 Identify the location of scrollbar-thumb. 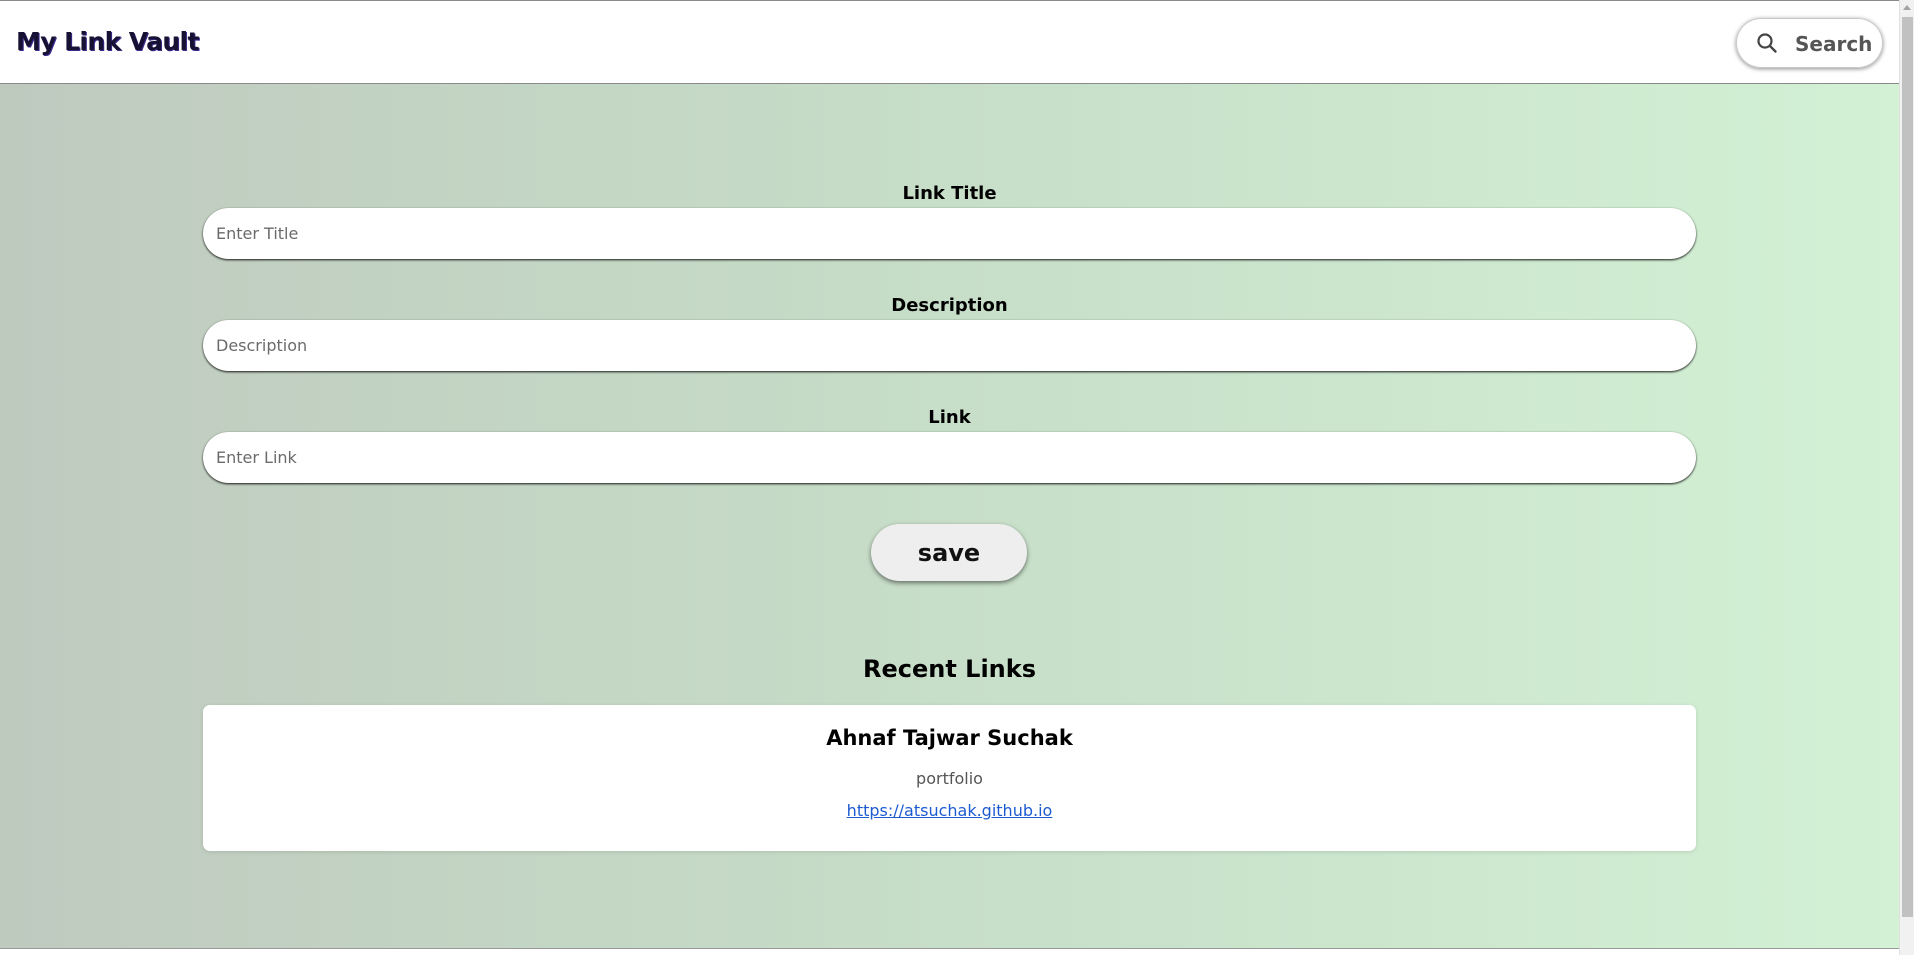
(1907, 467).